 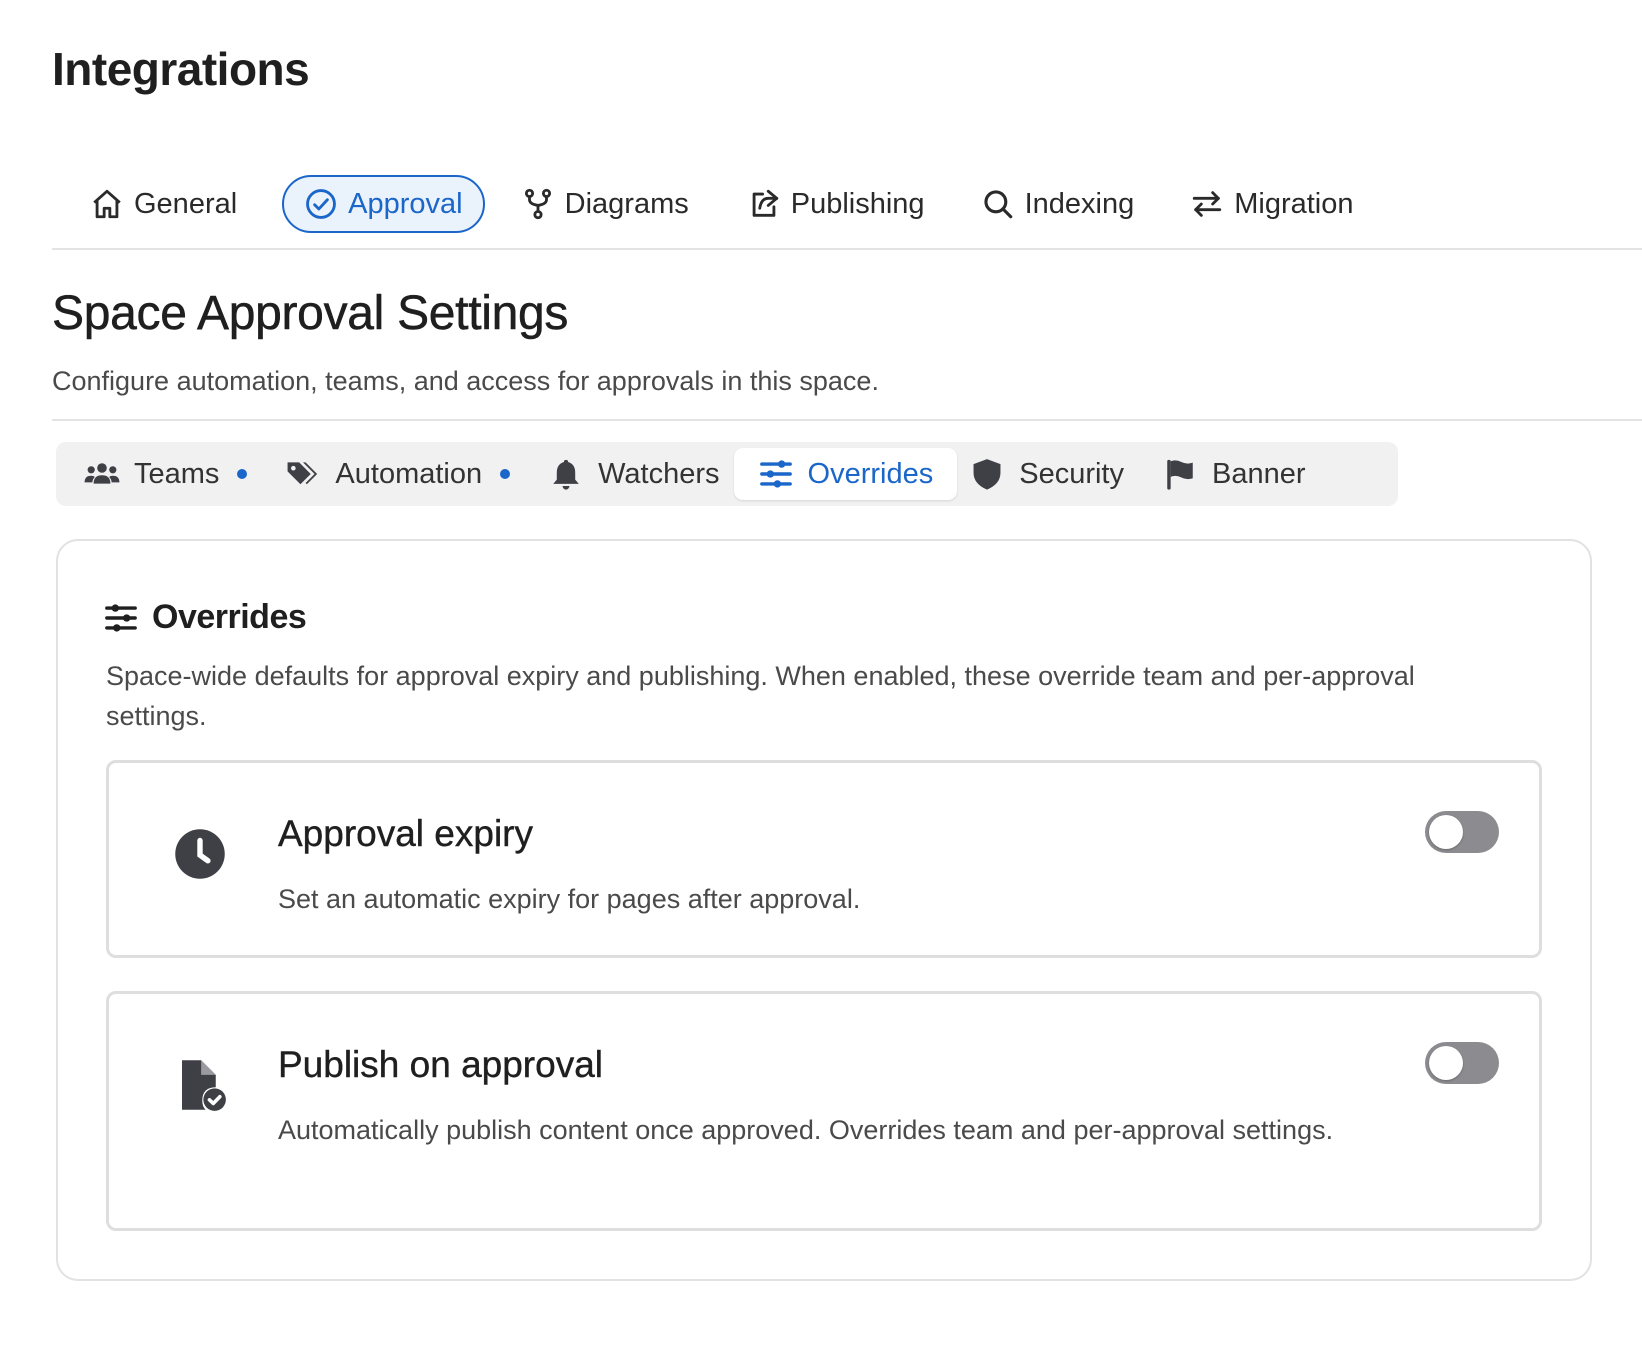 What do you see at coordinates (1079, 203) in the screenshot?
I see `tab-label: Indexing` at bounding box center [1079, 203].